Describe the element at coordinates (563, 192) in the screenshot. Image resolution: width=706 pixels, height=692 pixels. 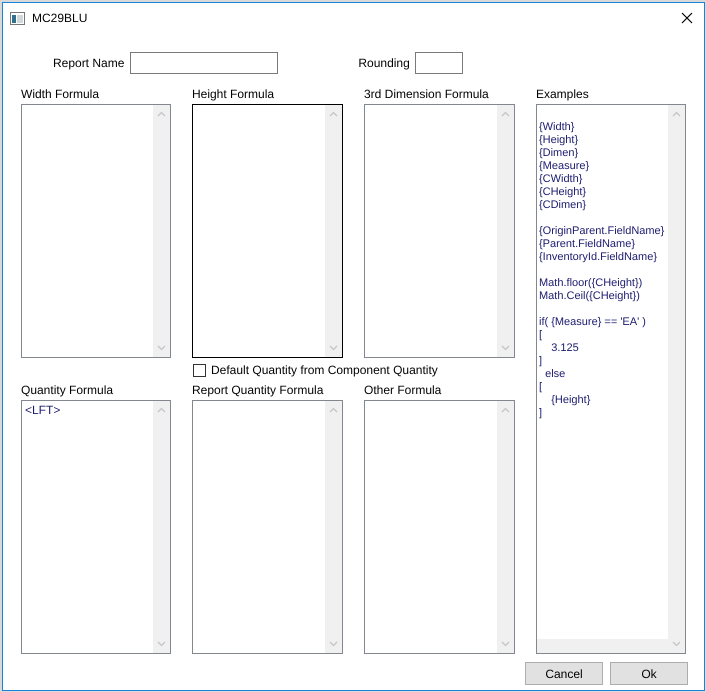
I see `example-line: {CHeight}` at that location.